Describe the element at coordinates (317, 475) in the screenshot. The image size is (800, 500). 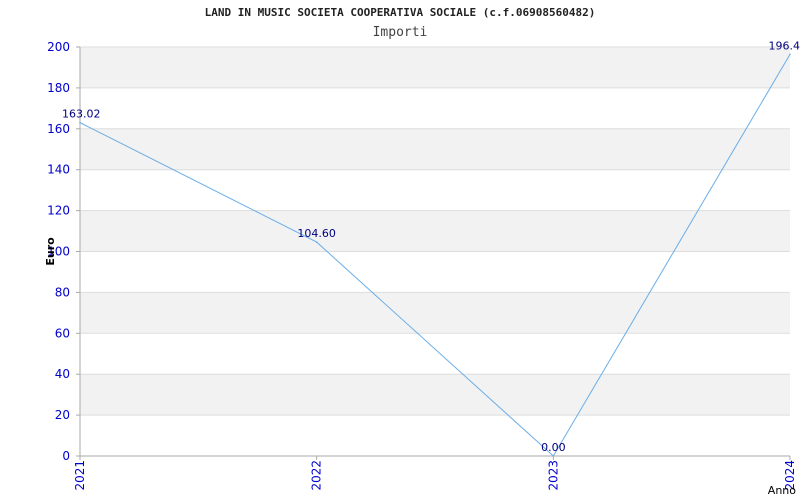
I see `x-tick-label: 2022` at that location.